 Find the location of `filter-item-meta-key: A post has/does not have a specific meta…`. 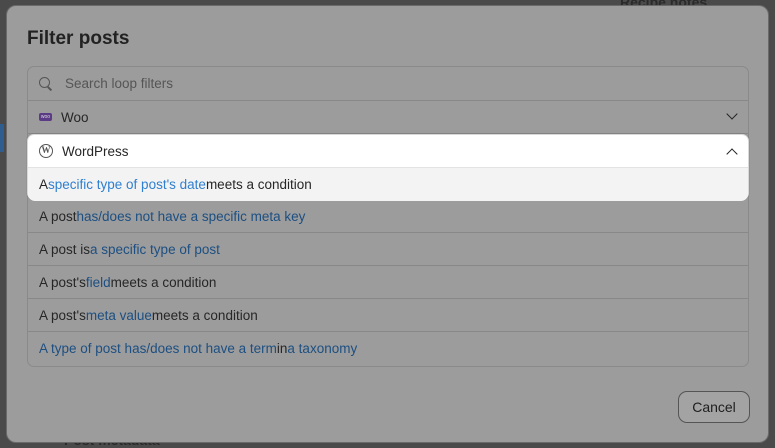

filter-item-meta-key: A post has/does not have a specific meta… is located at coordinates (388, 216).